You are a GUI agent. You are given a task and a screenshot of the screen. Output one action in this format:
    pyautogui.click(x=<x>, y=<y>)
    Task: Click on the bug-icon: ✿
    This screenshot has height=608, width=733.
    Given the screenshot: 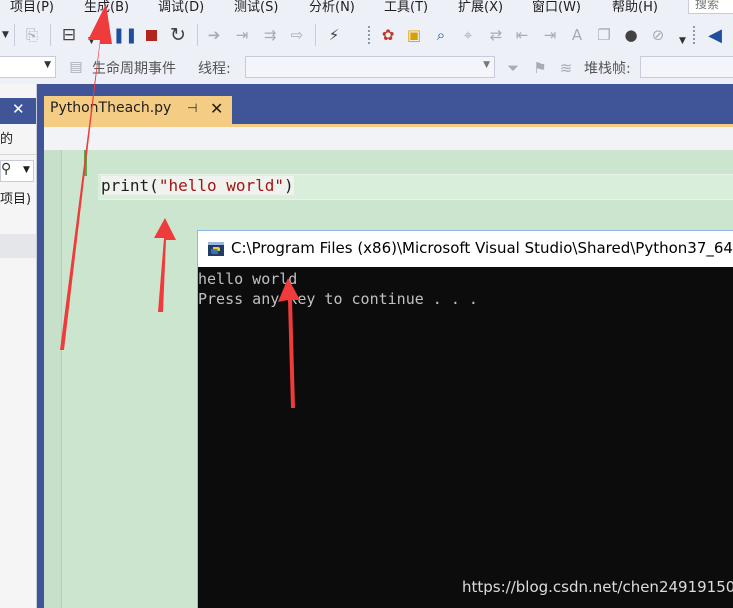 What is the action you would take?
    pyautogui.click(x=388, y=35)
    